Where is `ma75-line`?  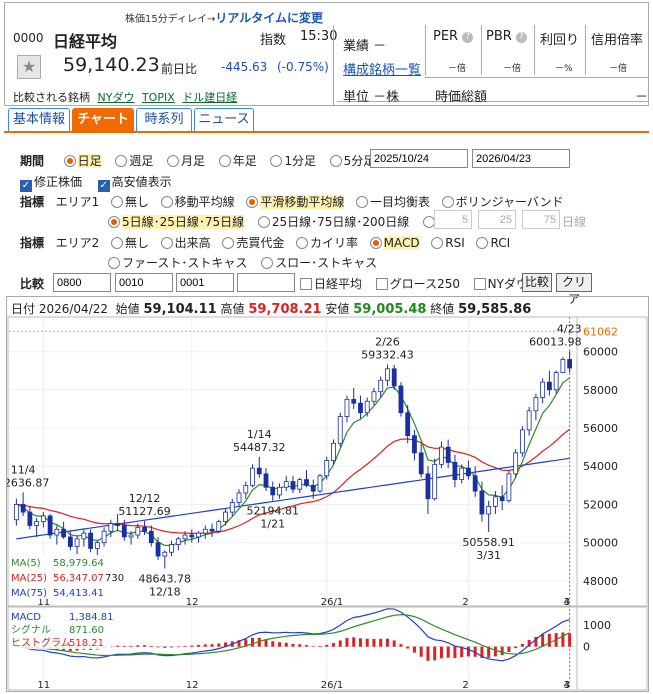 ma75-line is located at coordinates (293, 498).